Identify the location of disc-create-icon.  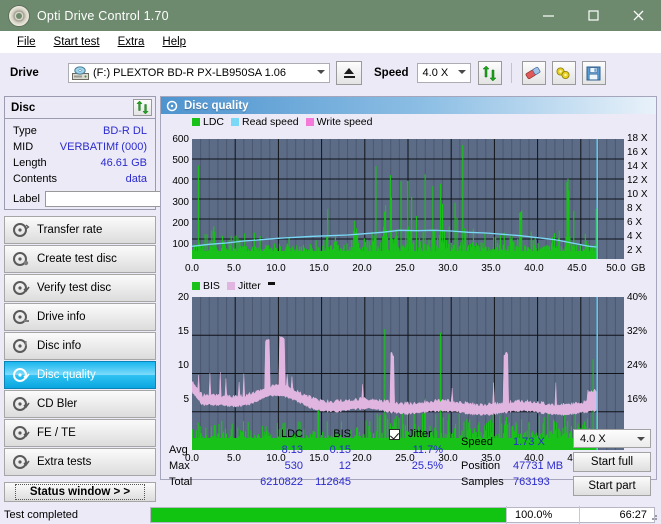
(21, 259).